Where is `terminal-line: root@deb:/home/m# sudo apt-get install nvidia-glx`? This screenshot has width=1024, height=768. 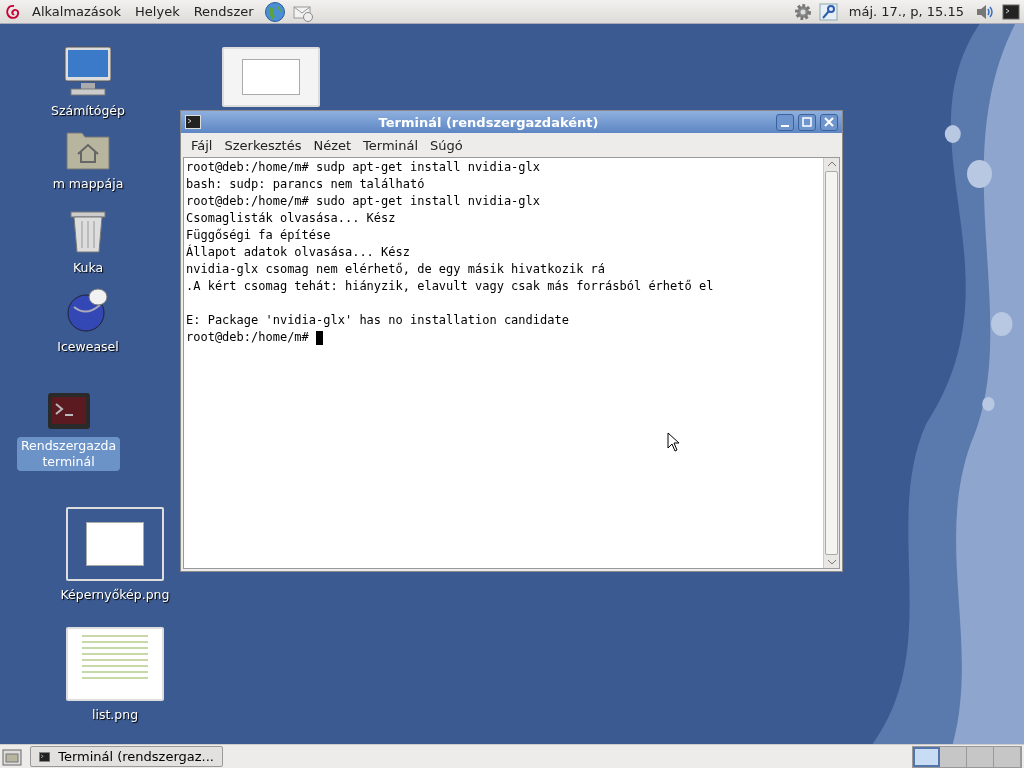 terminal-line: root@deb:/home/m# sudo apt-get install nvidia-glx is located at coordinates (363, 201).